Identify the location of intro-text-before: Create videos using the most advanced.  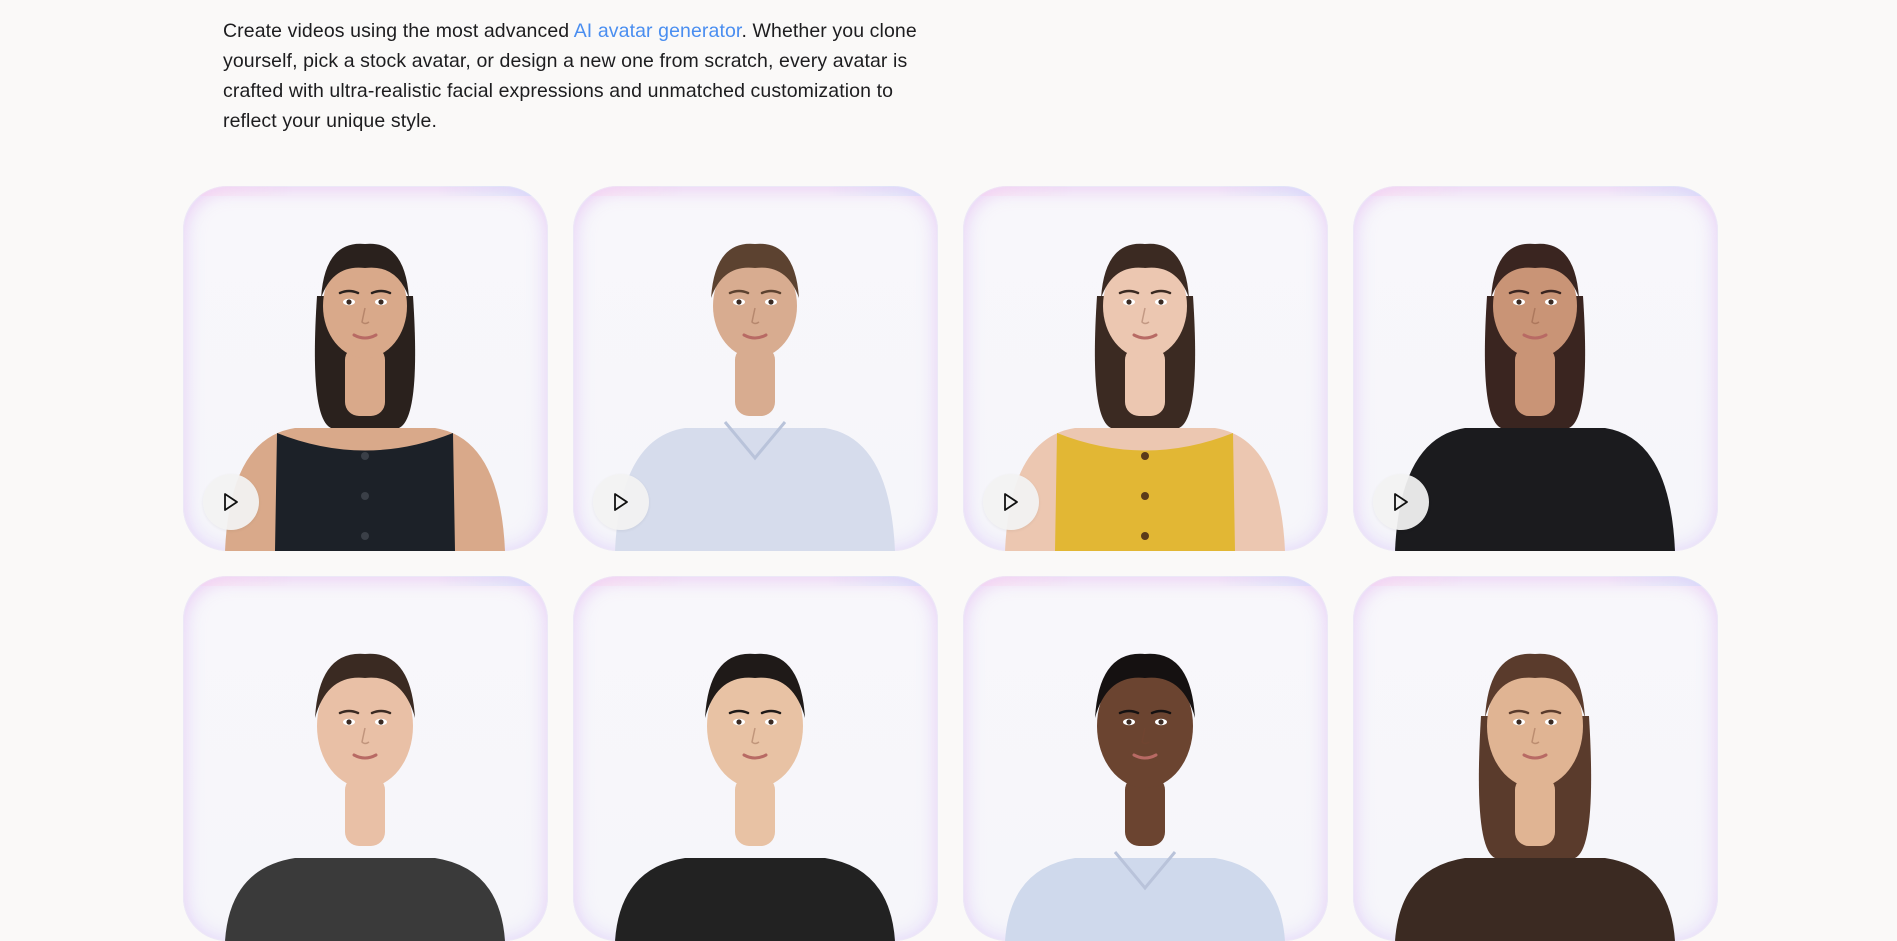
(398, 31).